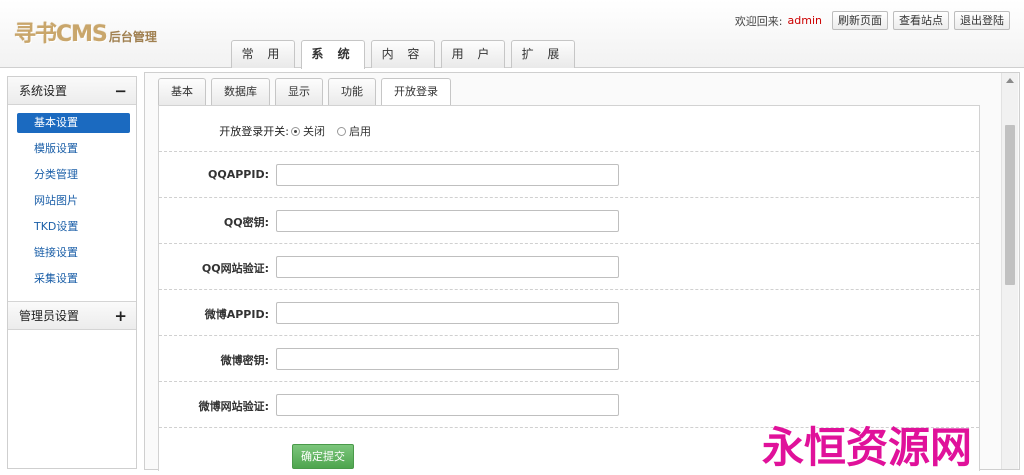 Image resolution: width=1024 pixels, height=475 pixels. Describe the element at coordinates (132, 37) in the screenshot. I see `logo-sub: 后台管理` at that location.